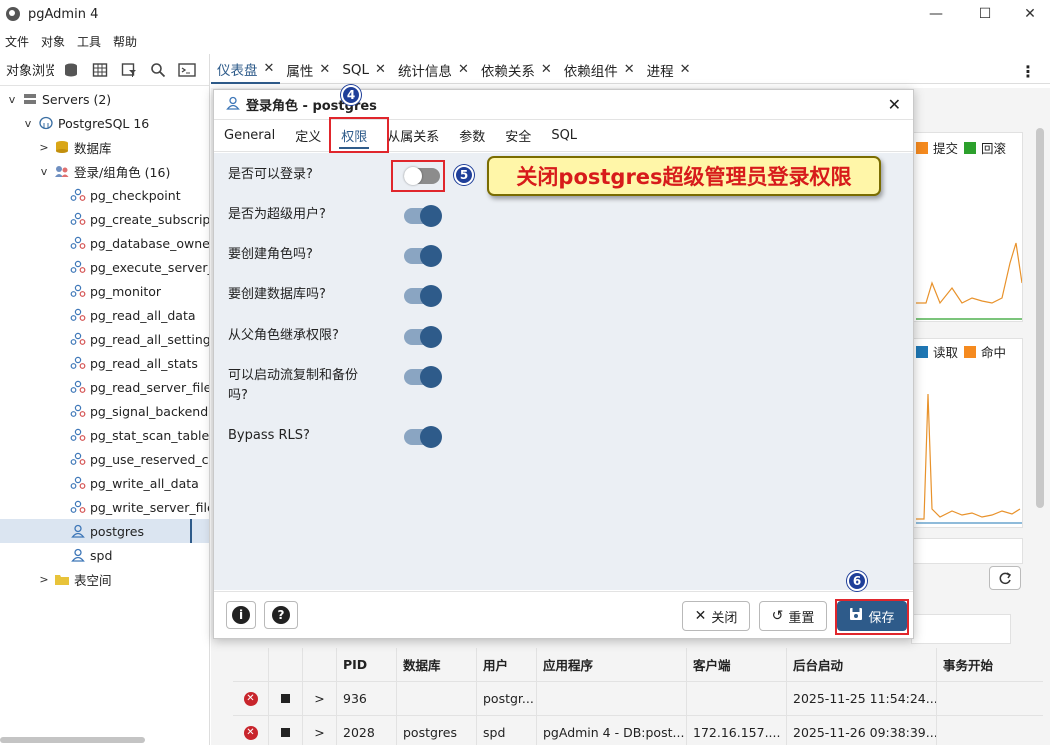 The height and width of the screenshot is (745, 1050). Describe the element at coordinates (125, 41) in the screenshot. I see `menu-help: 帮助` at that location.